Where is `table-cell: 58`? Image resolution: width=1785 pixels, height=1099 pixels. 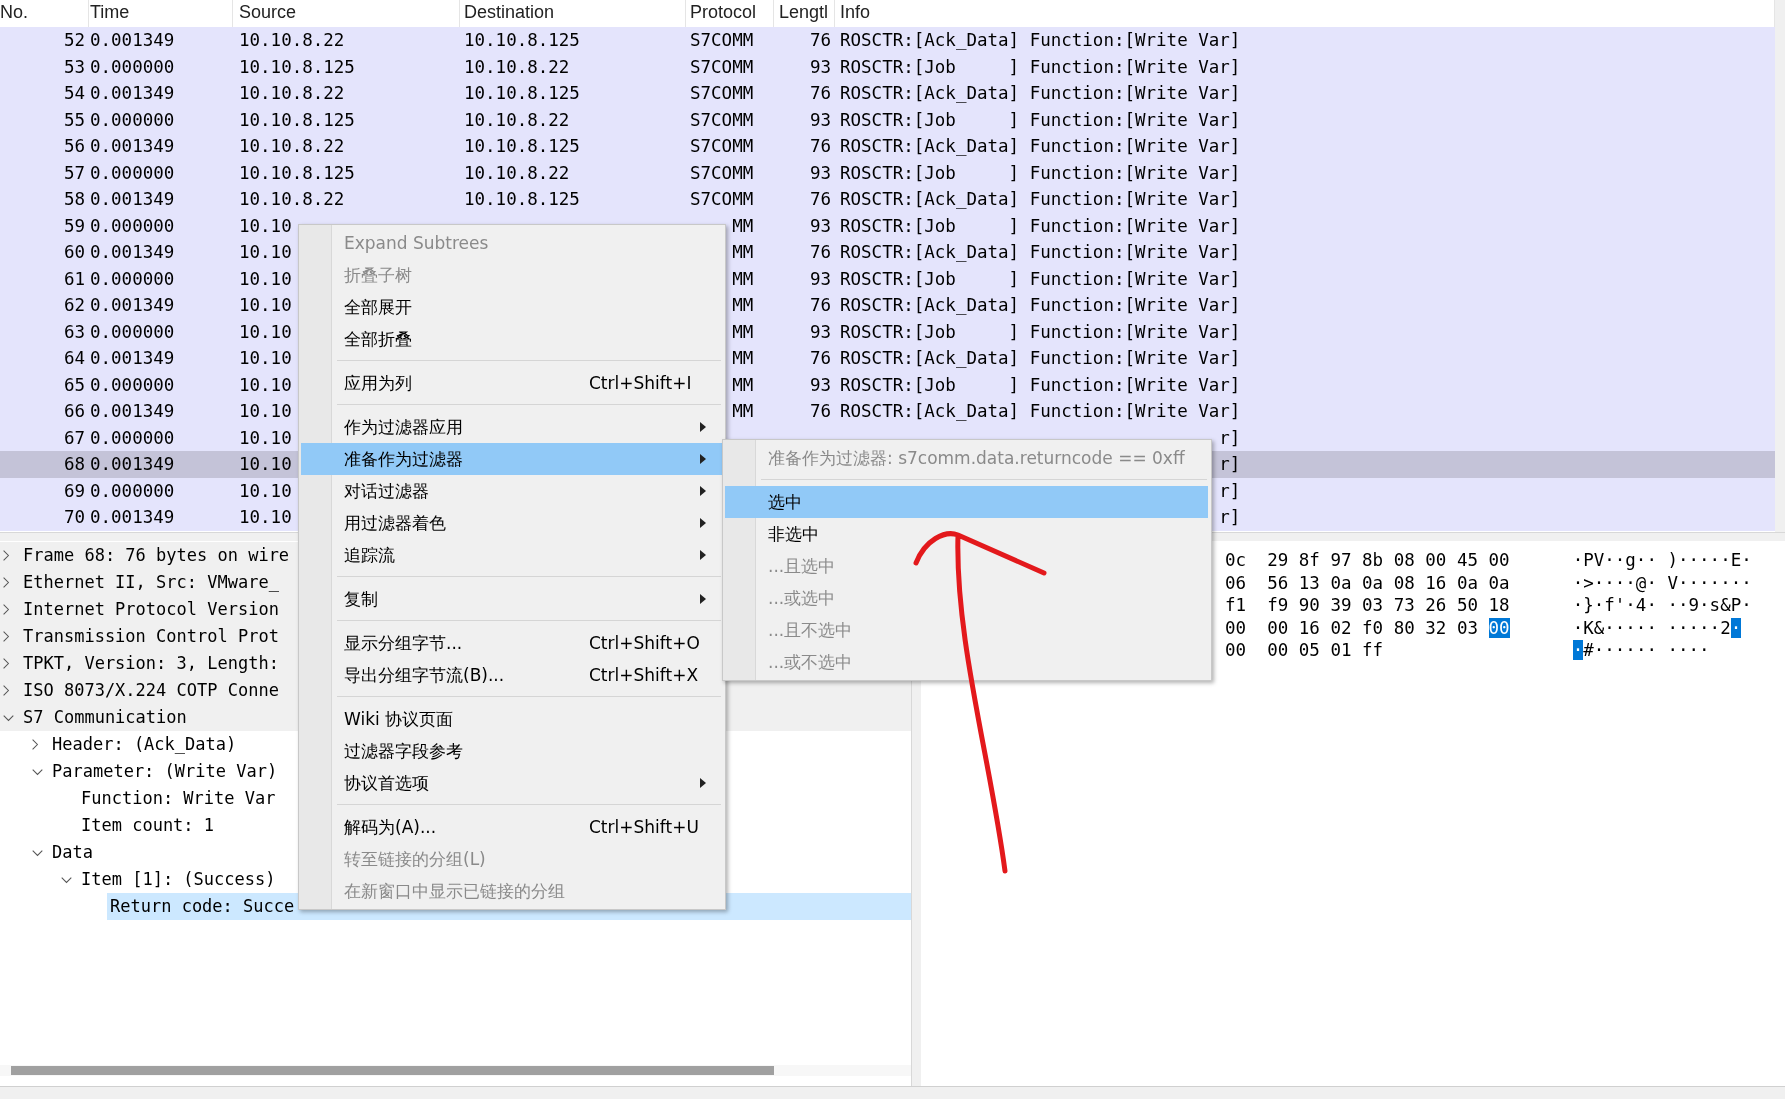 table-cell: 58 is located at coordinates (74, 199).